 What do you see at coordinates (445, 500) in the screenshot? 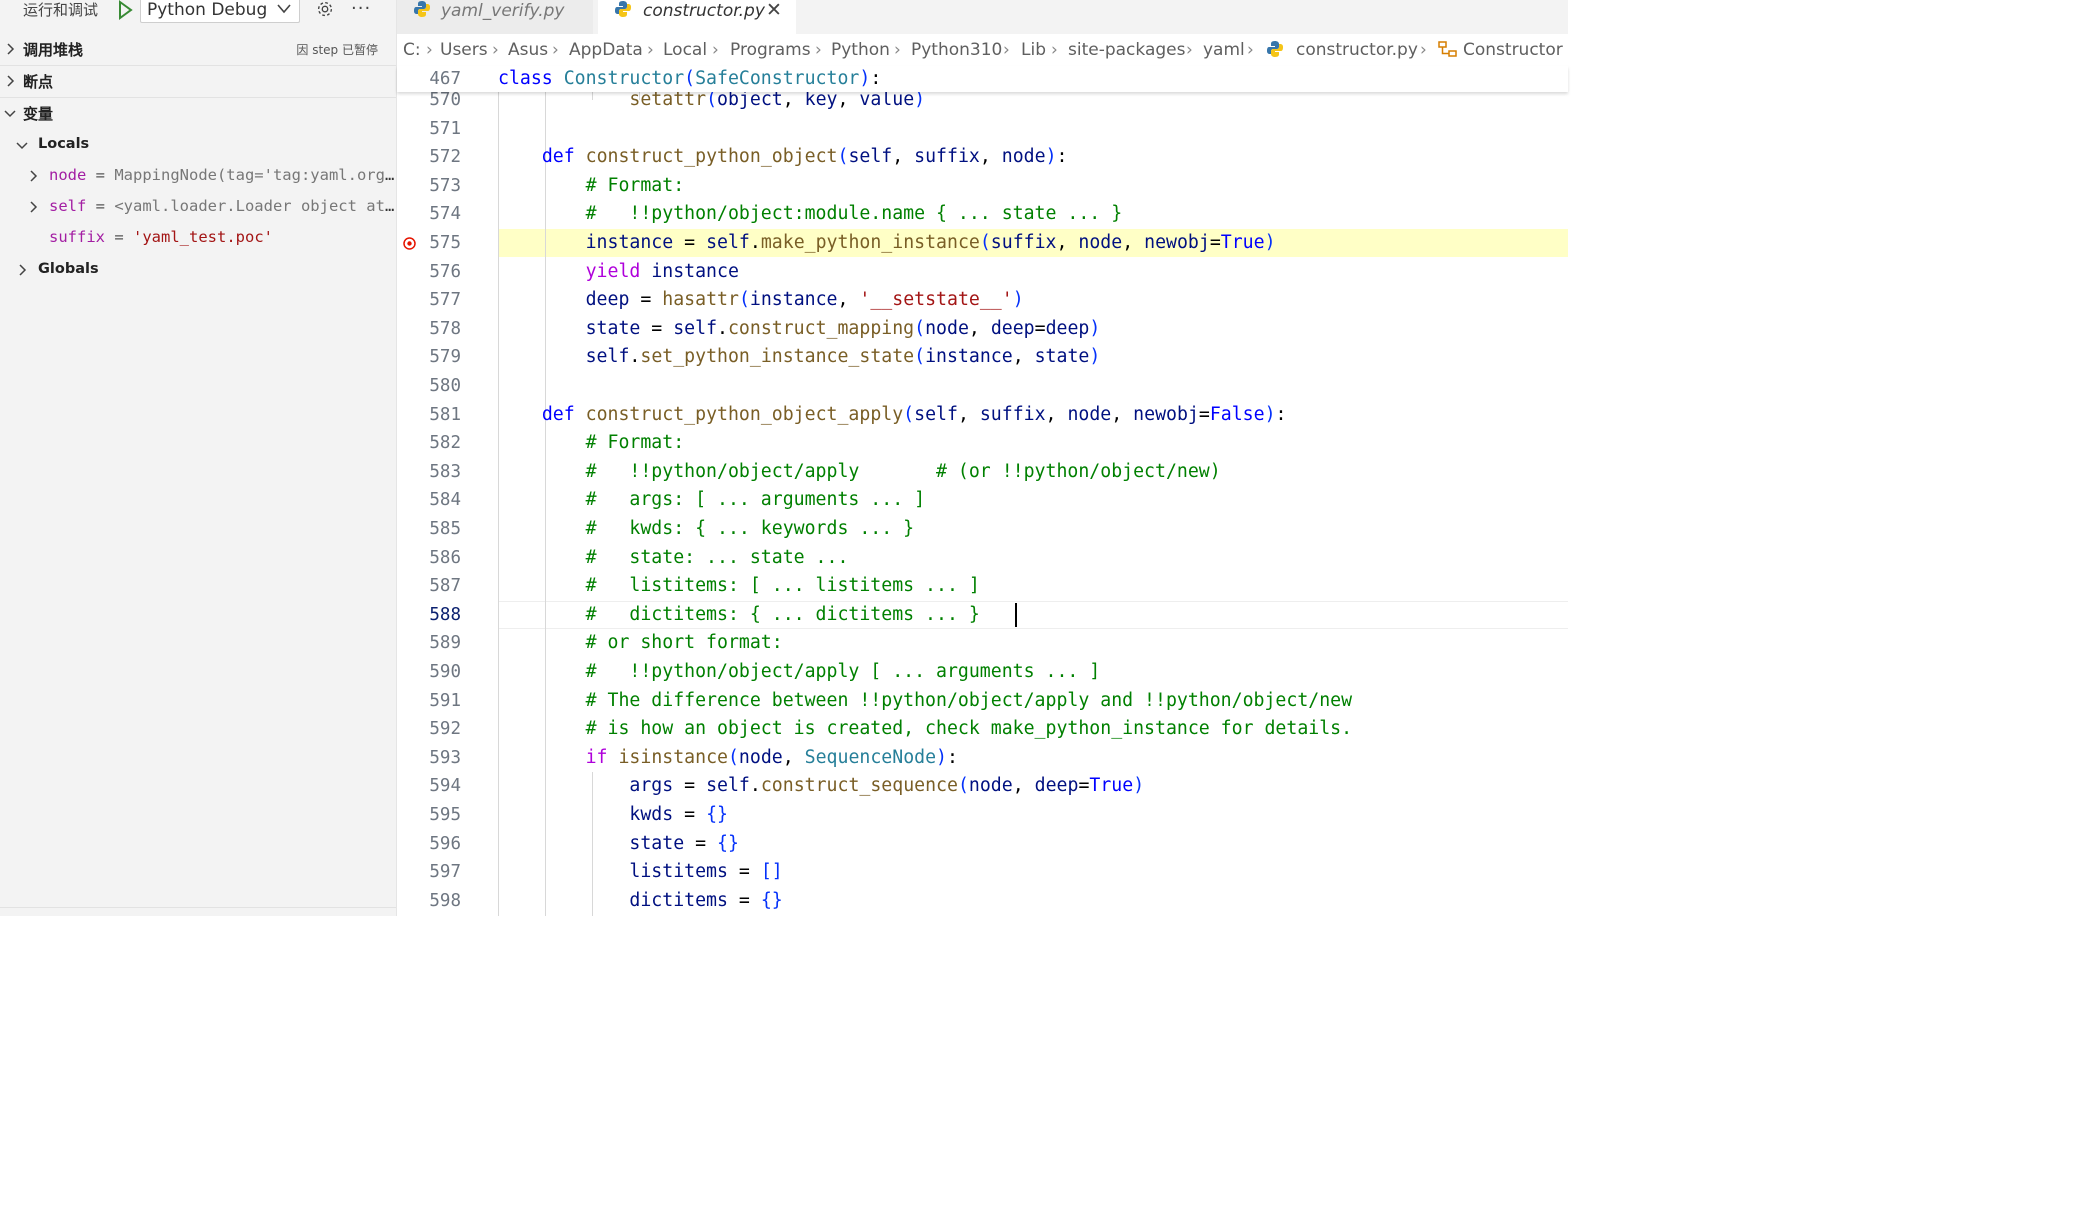
I see `line-number: 584` at bounding box center [445, 500].